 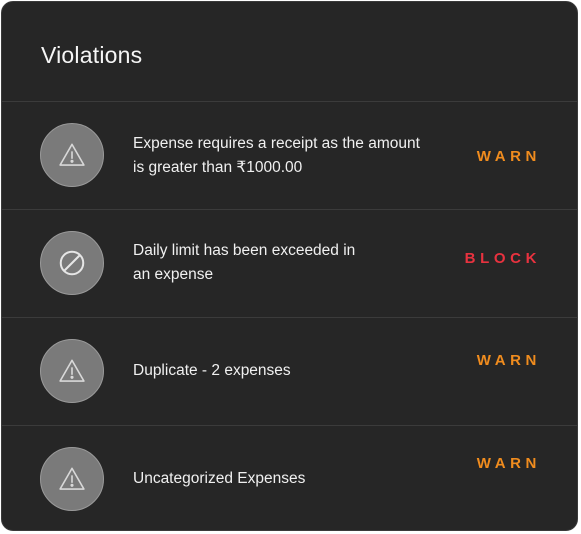 I want to click on blocked-circle-icon, so click(x=72, y=263).